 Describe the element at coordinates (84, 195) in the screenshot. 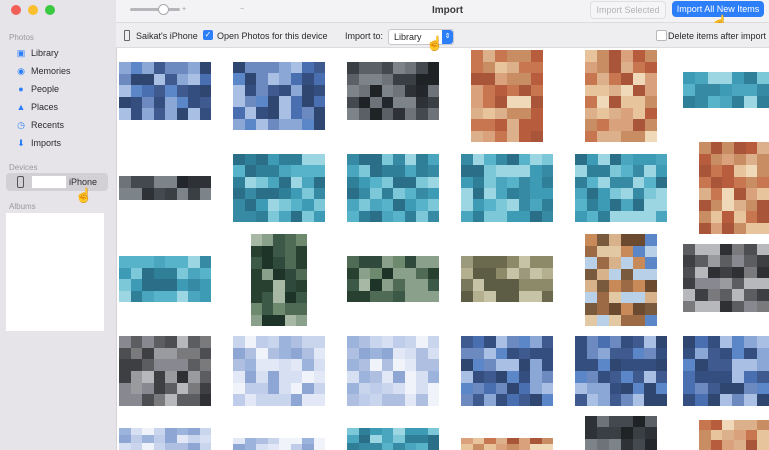

I see `hand-pointer-cursor-icon: ☝` at that location.